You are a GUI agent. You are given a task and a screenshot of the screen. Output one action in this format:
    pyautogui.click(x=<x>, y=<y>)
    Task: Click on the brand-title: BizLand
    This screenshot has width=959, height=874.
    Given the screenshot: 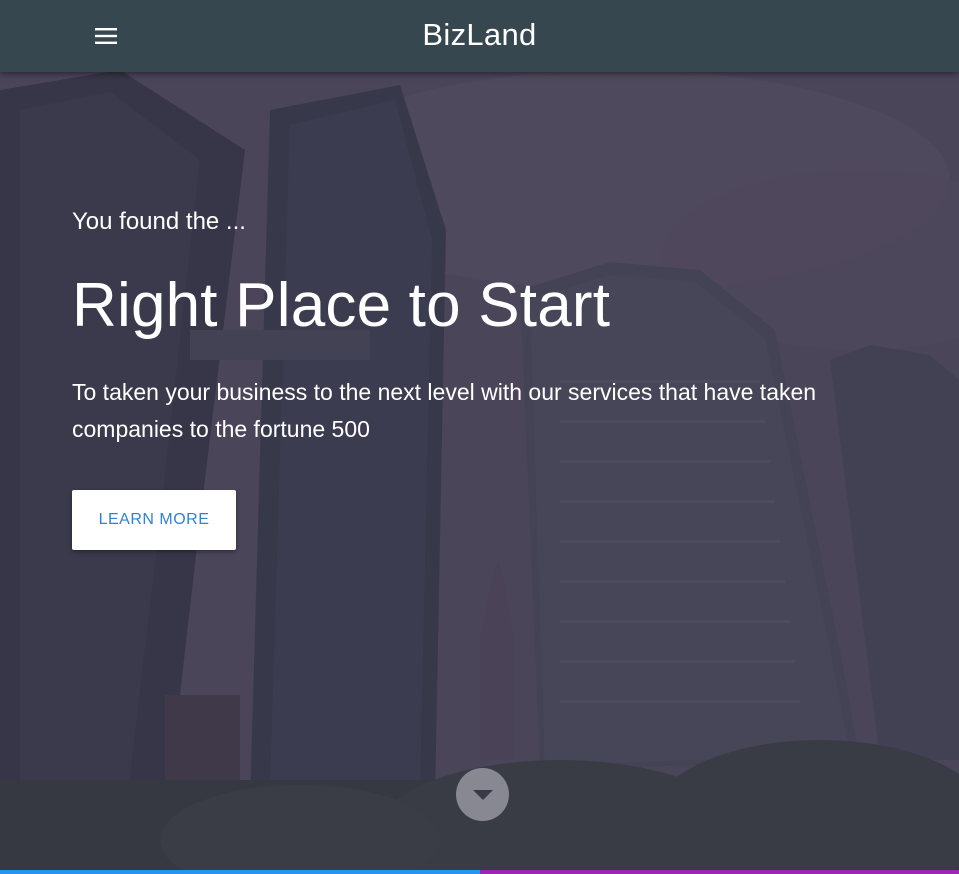 What is the action you would take?
    pyautogui.click(x=479, y=34)
    